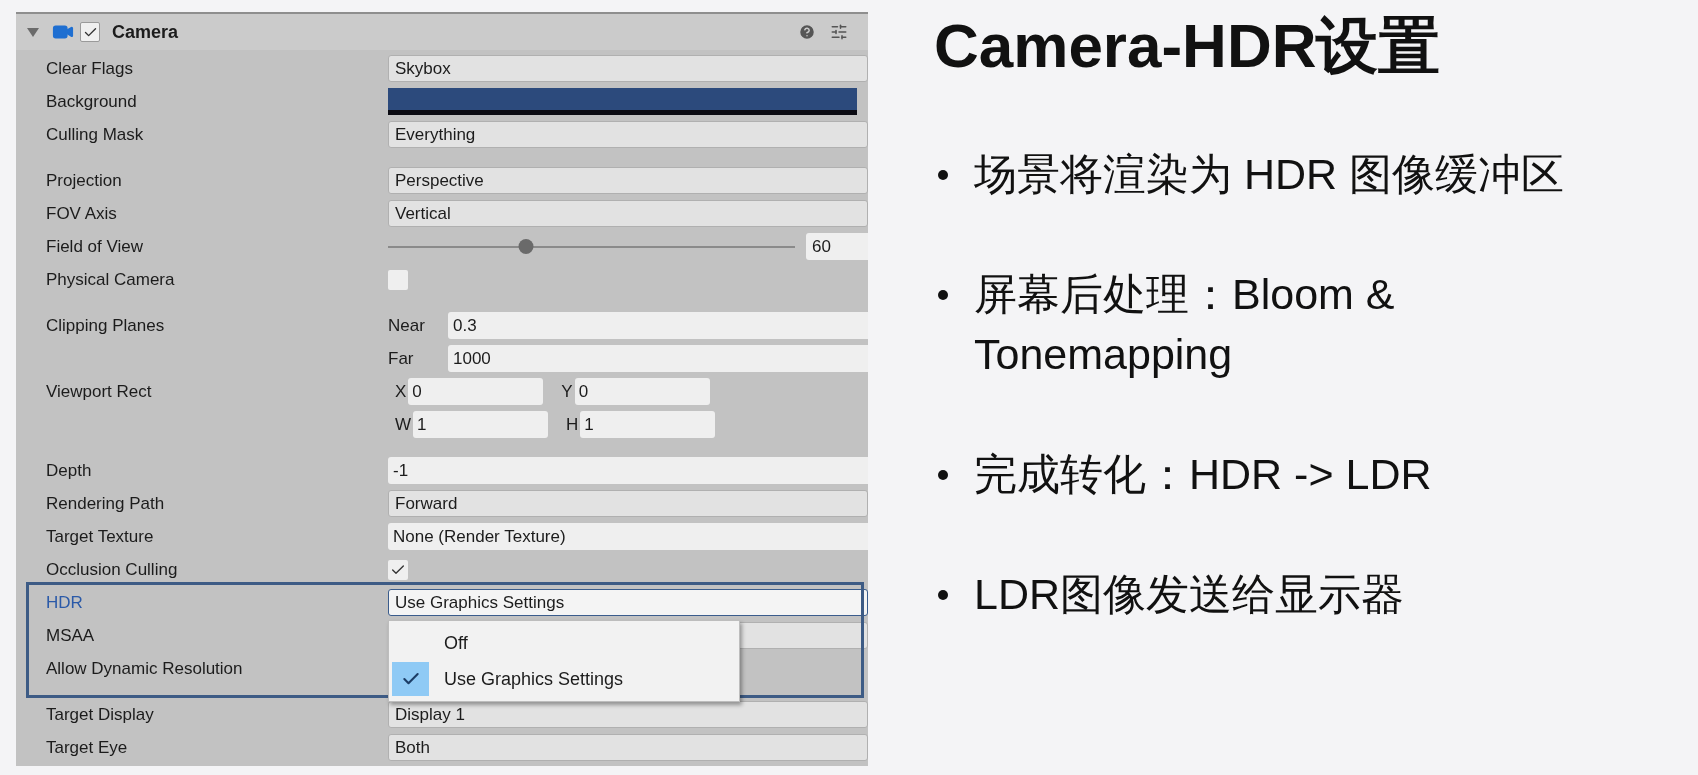  Describe the element at coordinates (81, 213) in the screenshot. I see `property-label: FOV Axis` at that location.